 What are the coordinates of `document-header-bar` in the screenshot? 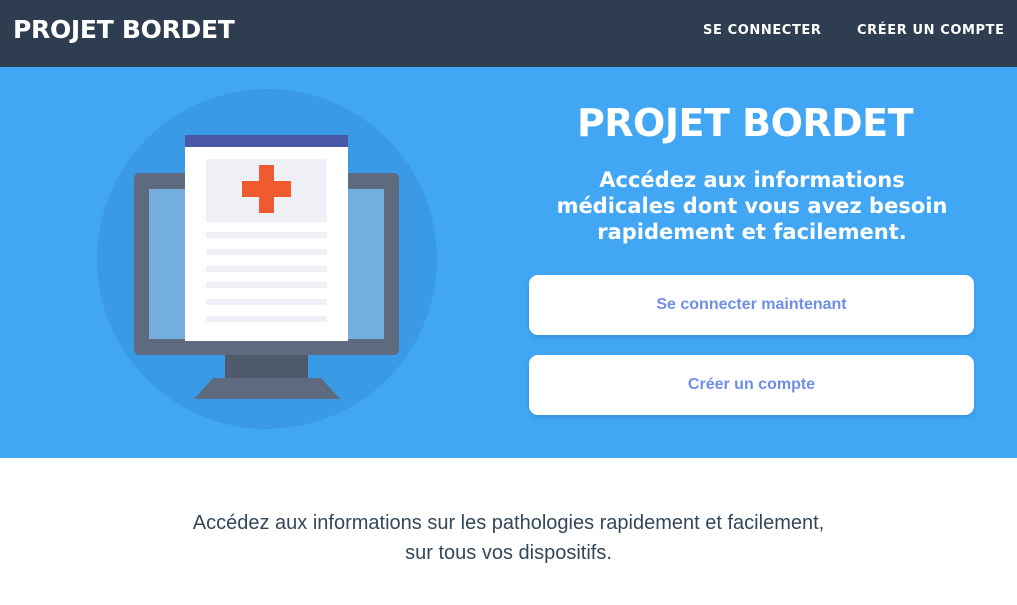 It's located at (266, 141).